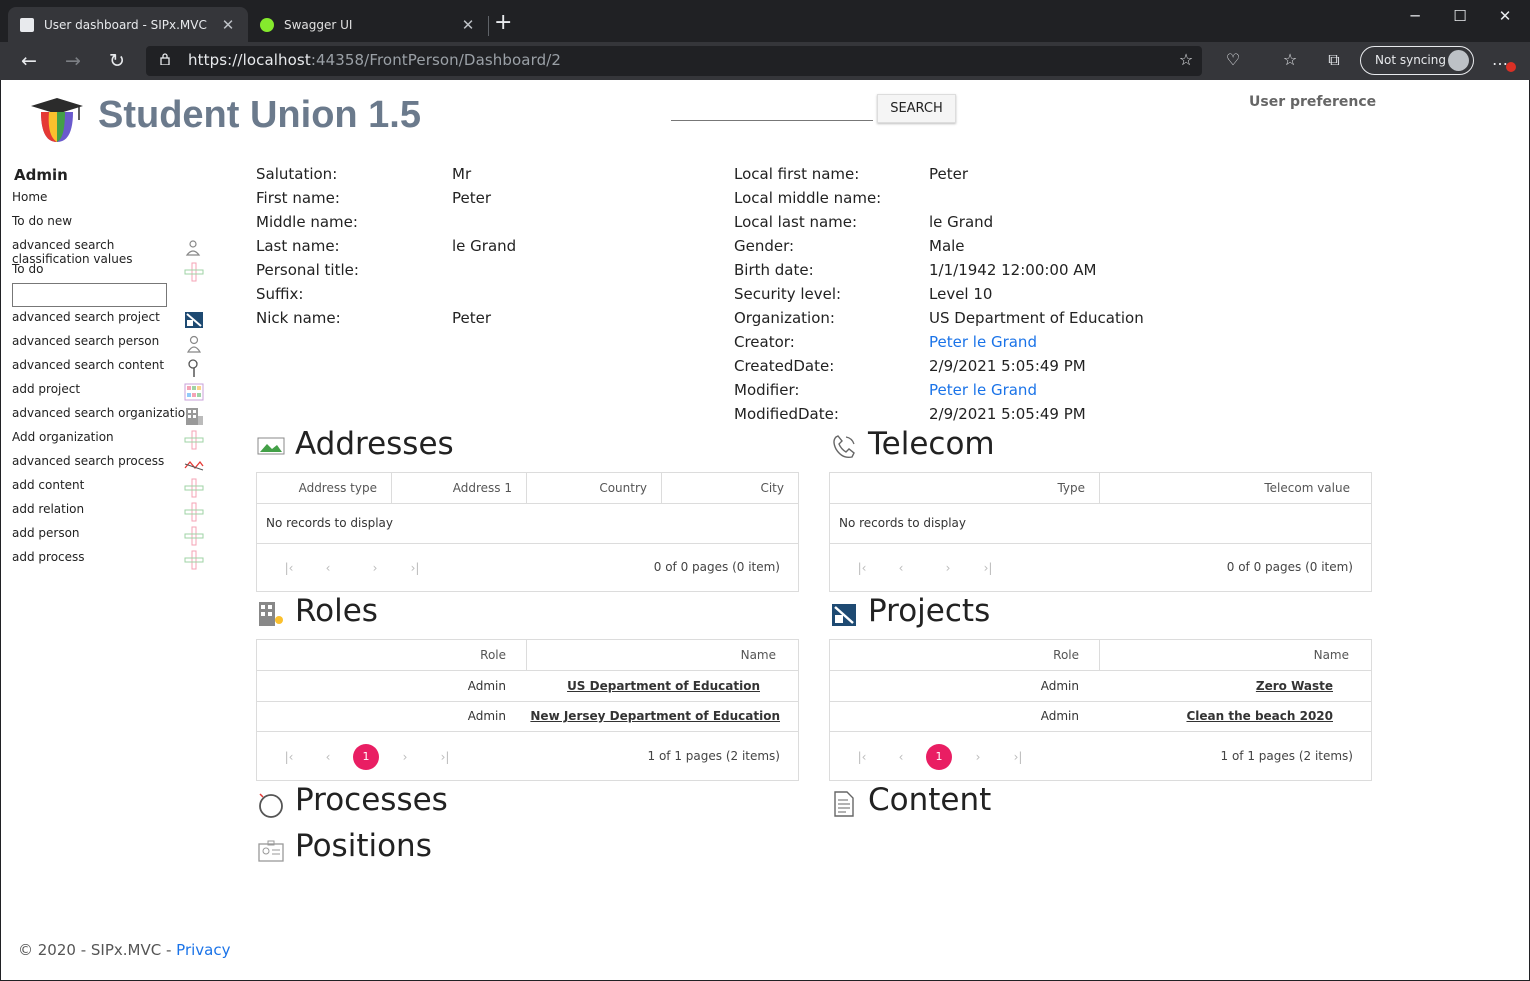  I want to click on first-name-value: Peter, so click(472, 198).